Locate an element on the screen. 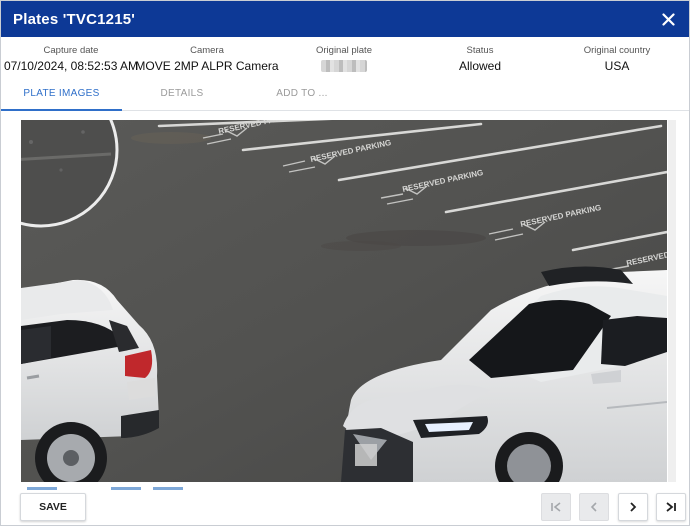  original-plate-field: Original plate is located at coordinates (344, 61).